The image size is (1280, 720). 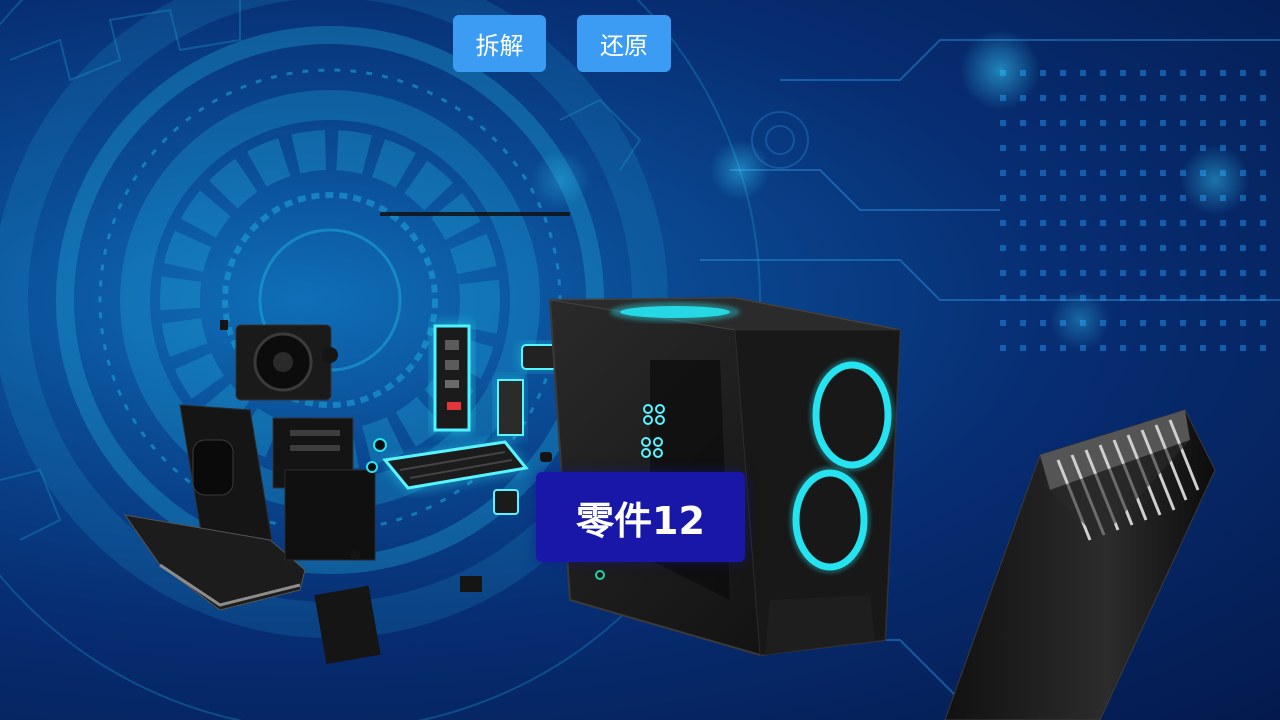 I want to click on floating-strip, so click(x=475, y=214).